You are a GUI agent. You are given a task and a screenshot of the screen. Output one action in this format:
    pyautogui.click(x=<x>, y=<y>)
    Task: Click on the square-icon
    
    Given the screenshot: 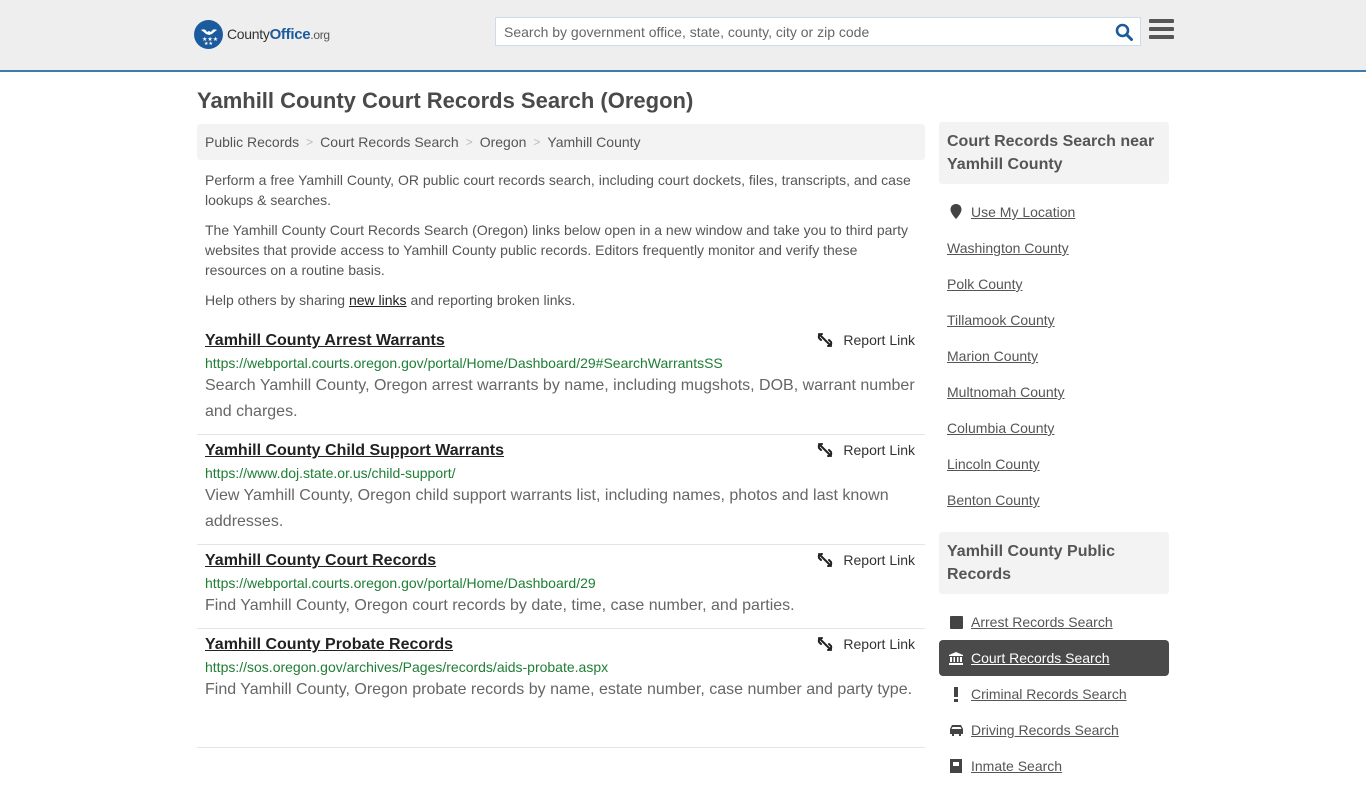 What is the action you would take?
    pyautogui.click(x=956, y=622)
    